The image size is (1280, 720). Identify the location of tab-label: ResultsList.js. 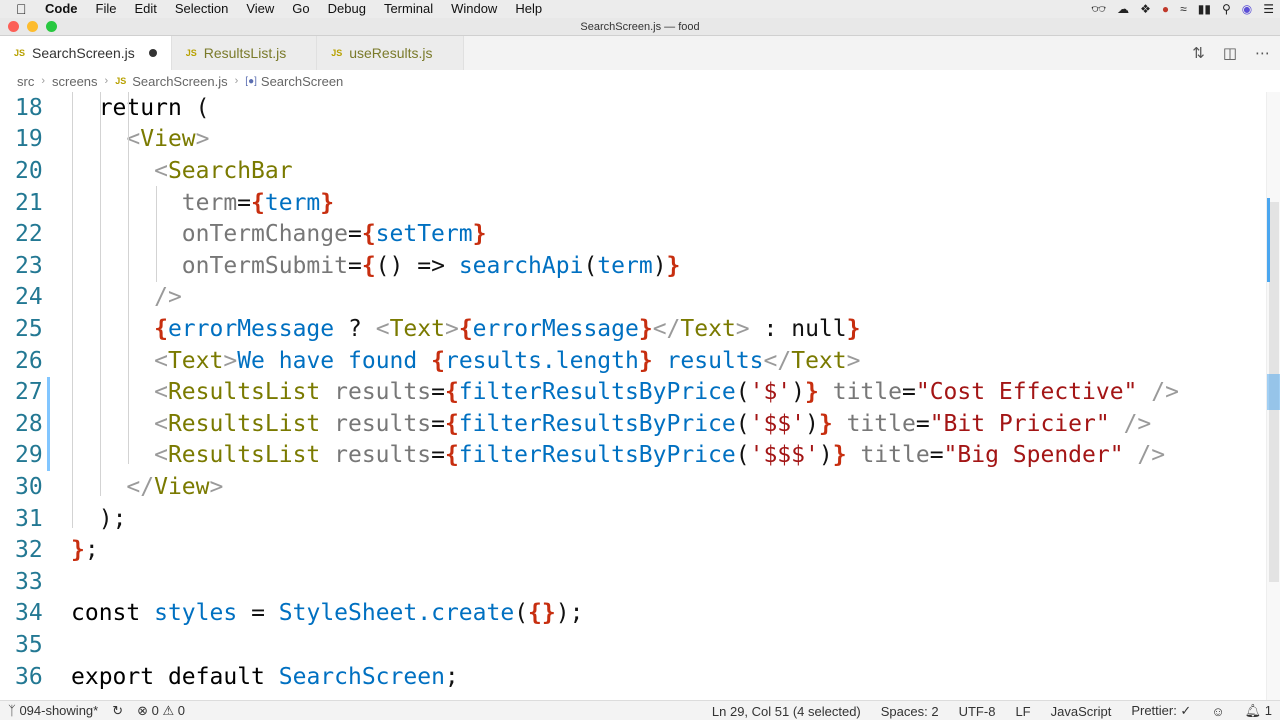
(245, 53).